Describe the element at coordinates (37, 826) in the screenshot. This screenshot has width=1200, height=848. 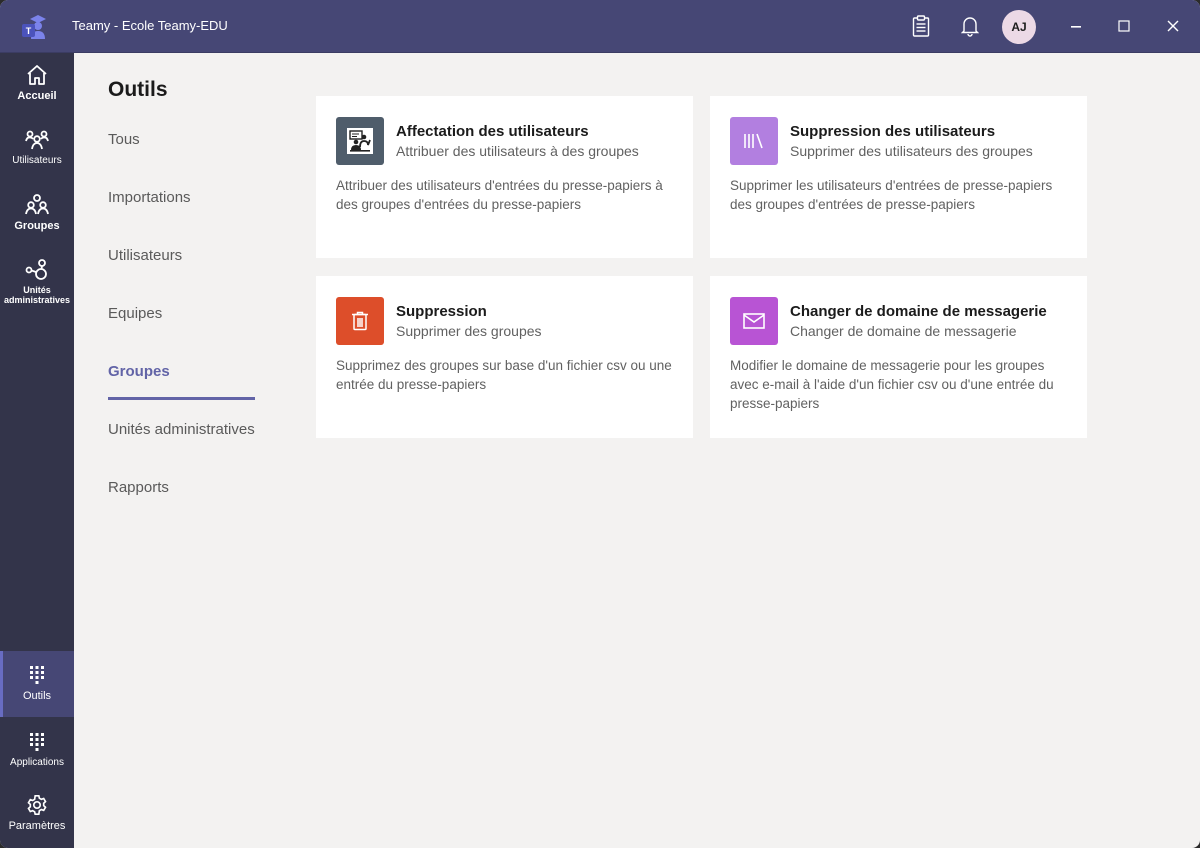
I see `rail-item-label: Paramètres` at that location.